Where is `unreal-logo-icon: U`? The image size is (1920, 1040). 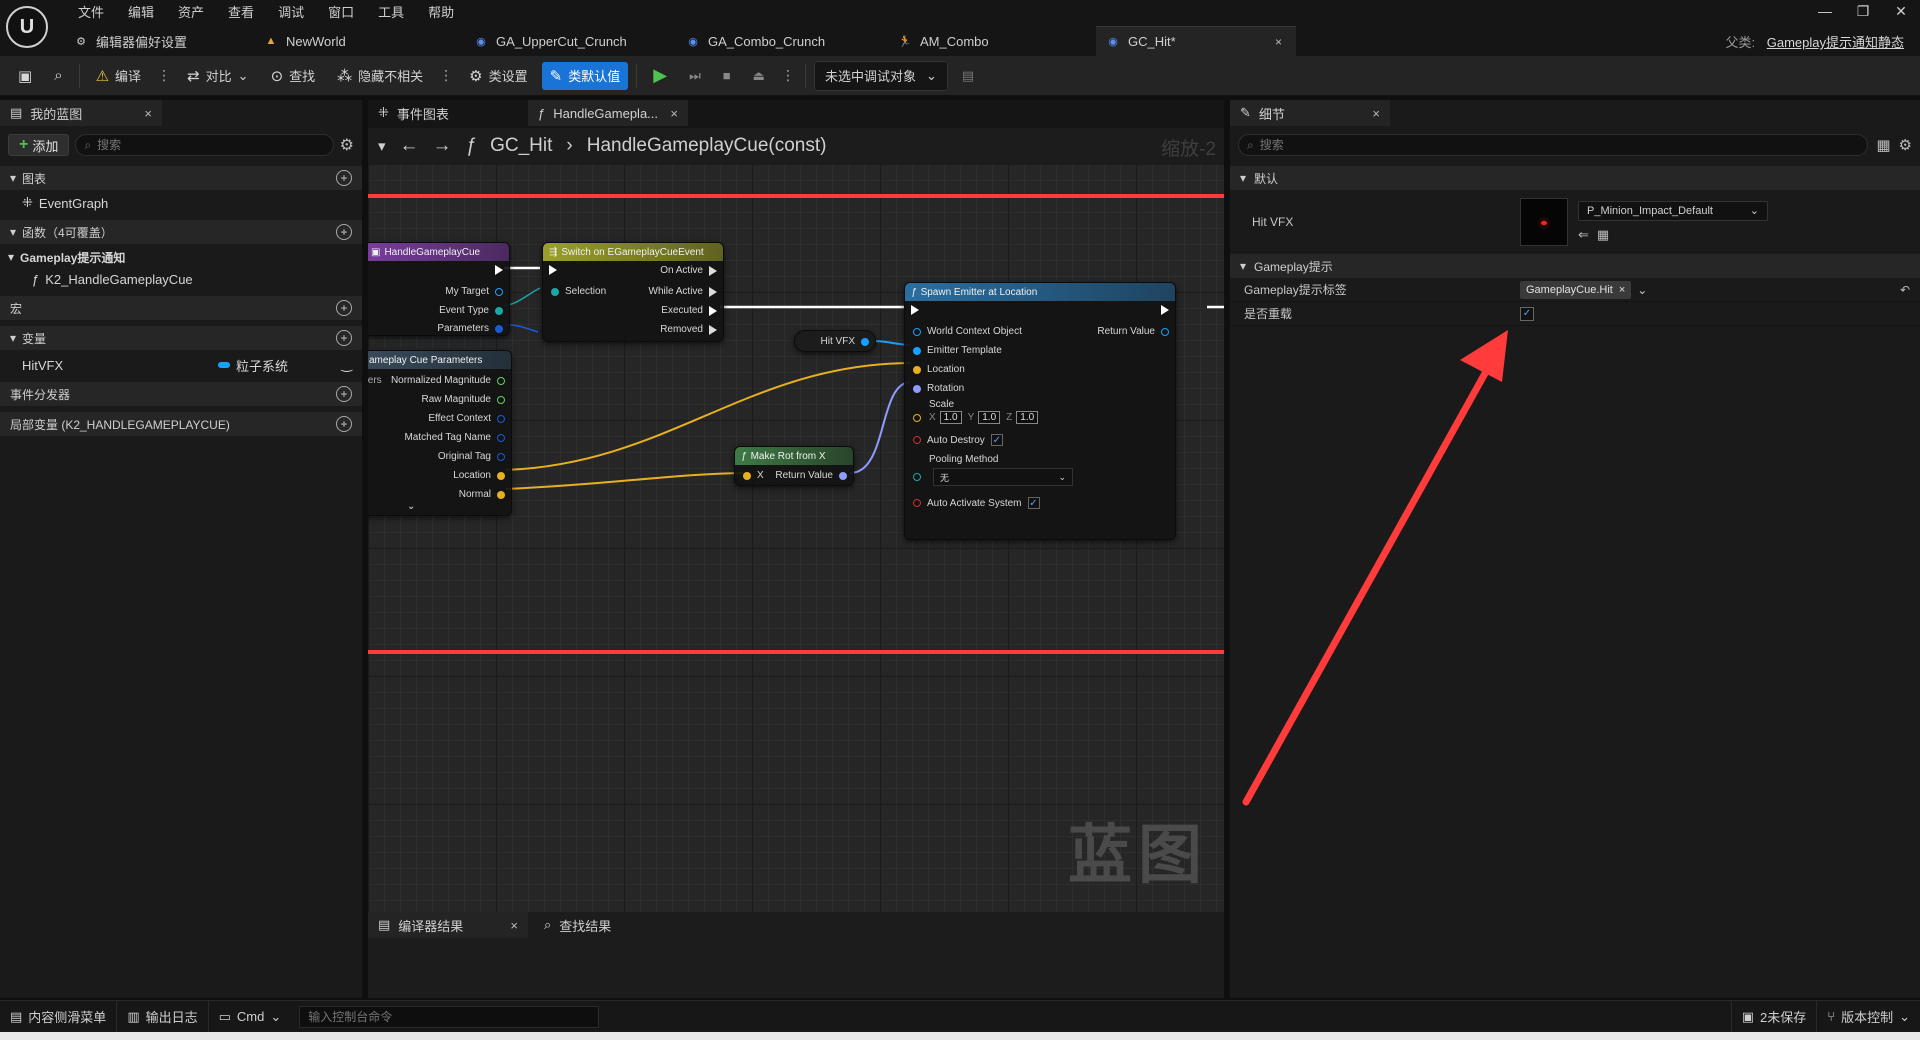
unreal-logo-icon: U is located at coordinates (27, 27).